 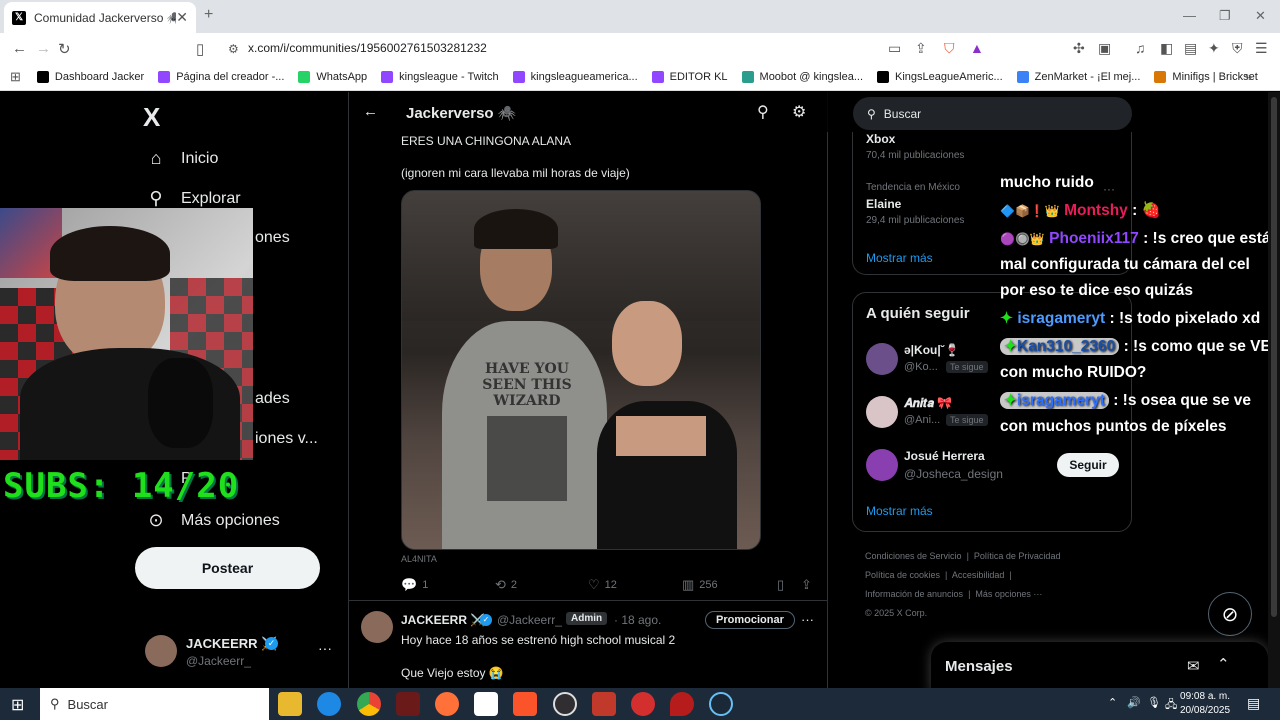 I want to click on profile-more-icon: ···, so click(x=325, y=648).